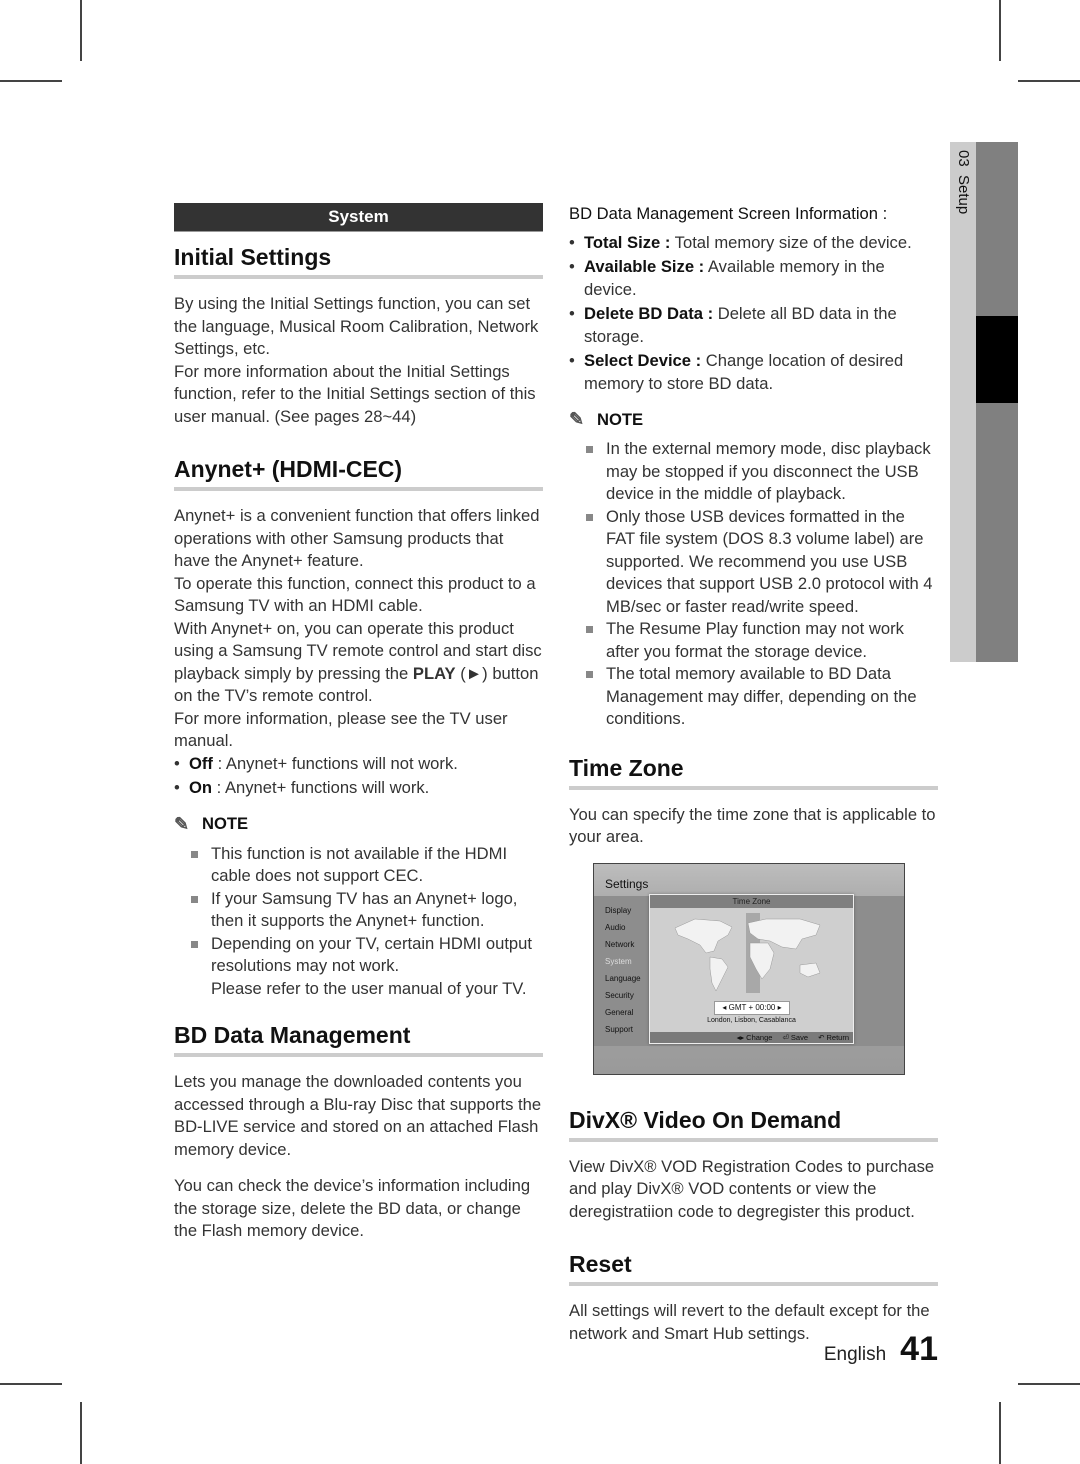 This screenshot has width=1080, height=1464. I want to click on page-footer: English 41, so click(881, 1349).